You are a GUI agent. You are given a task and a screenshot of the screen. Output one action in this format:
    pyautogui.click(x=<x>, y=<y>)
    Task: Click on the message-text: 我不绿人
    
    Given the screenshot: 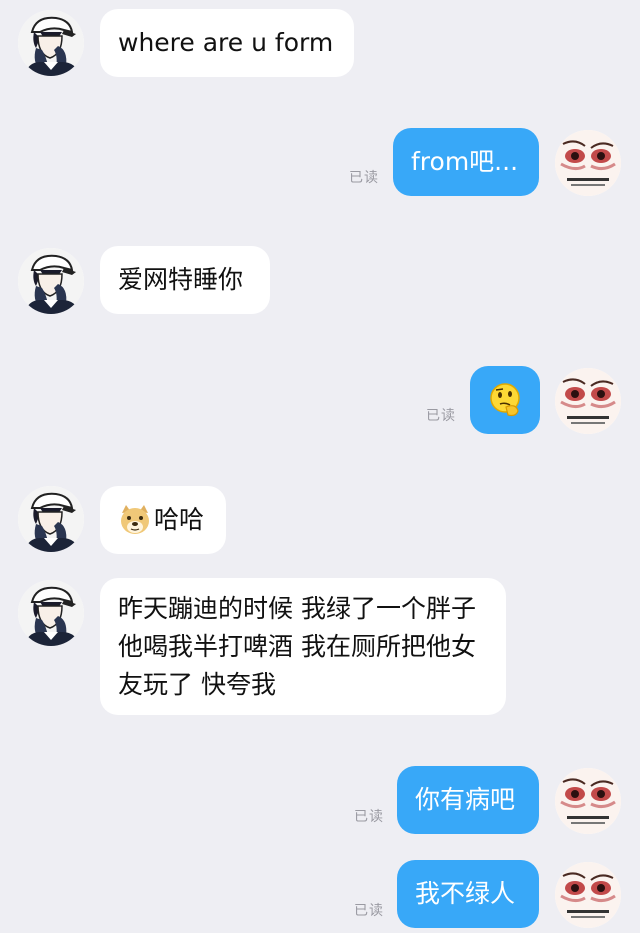 What is the action you would take?
    pyautogui.click(x=465, y=893)
    